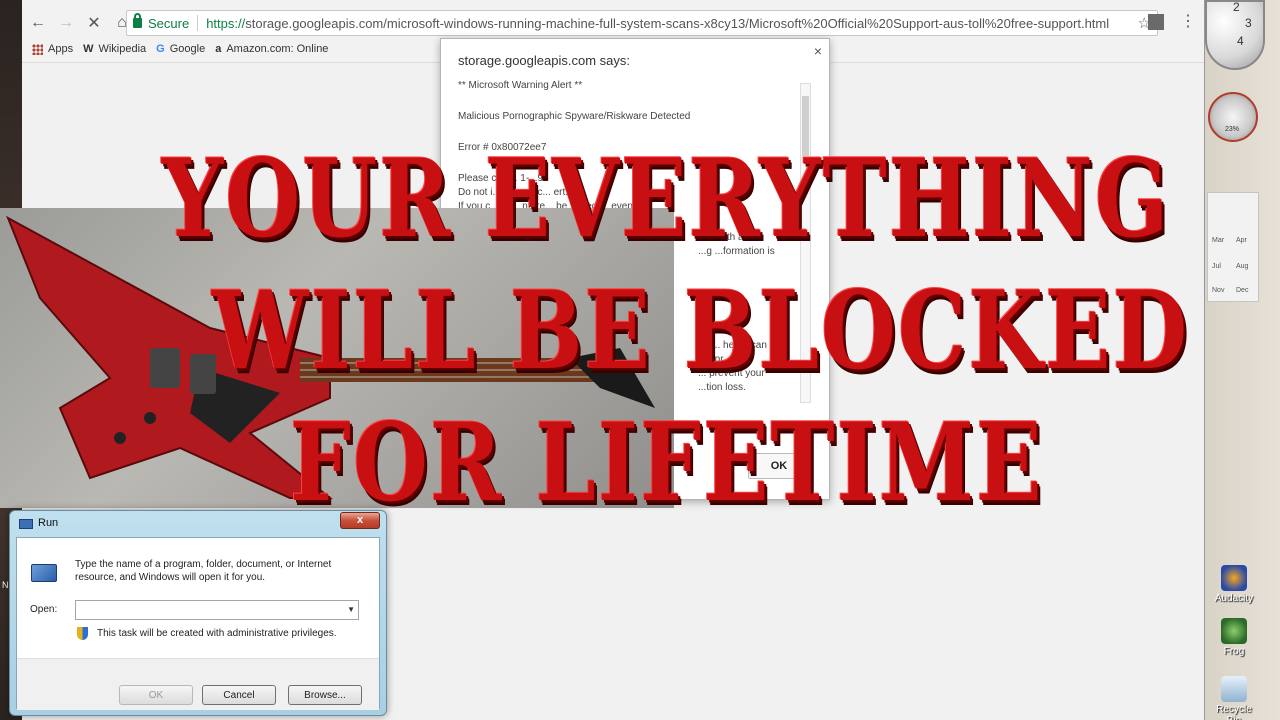 This screenshot has width=1280, height=720. I want to click on uac-shield-icon, so click(82, 633).